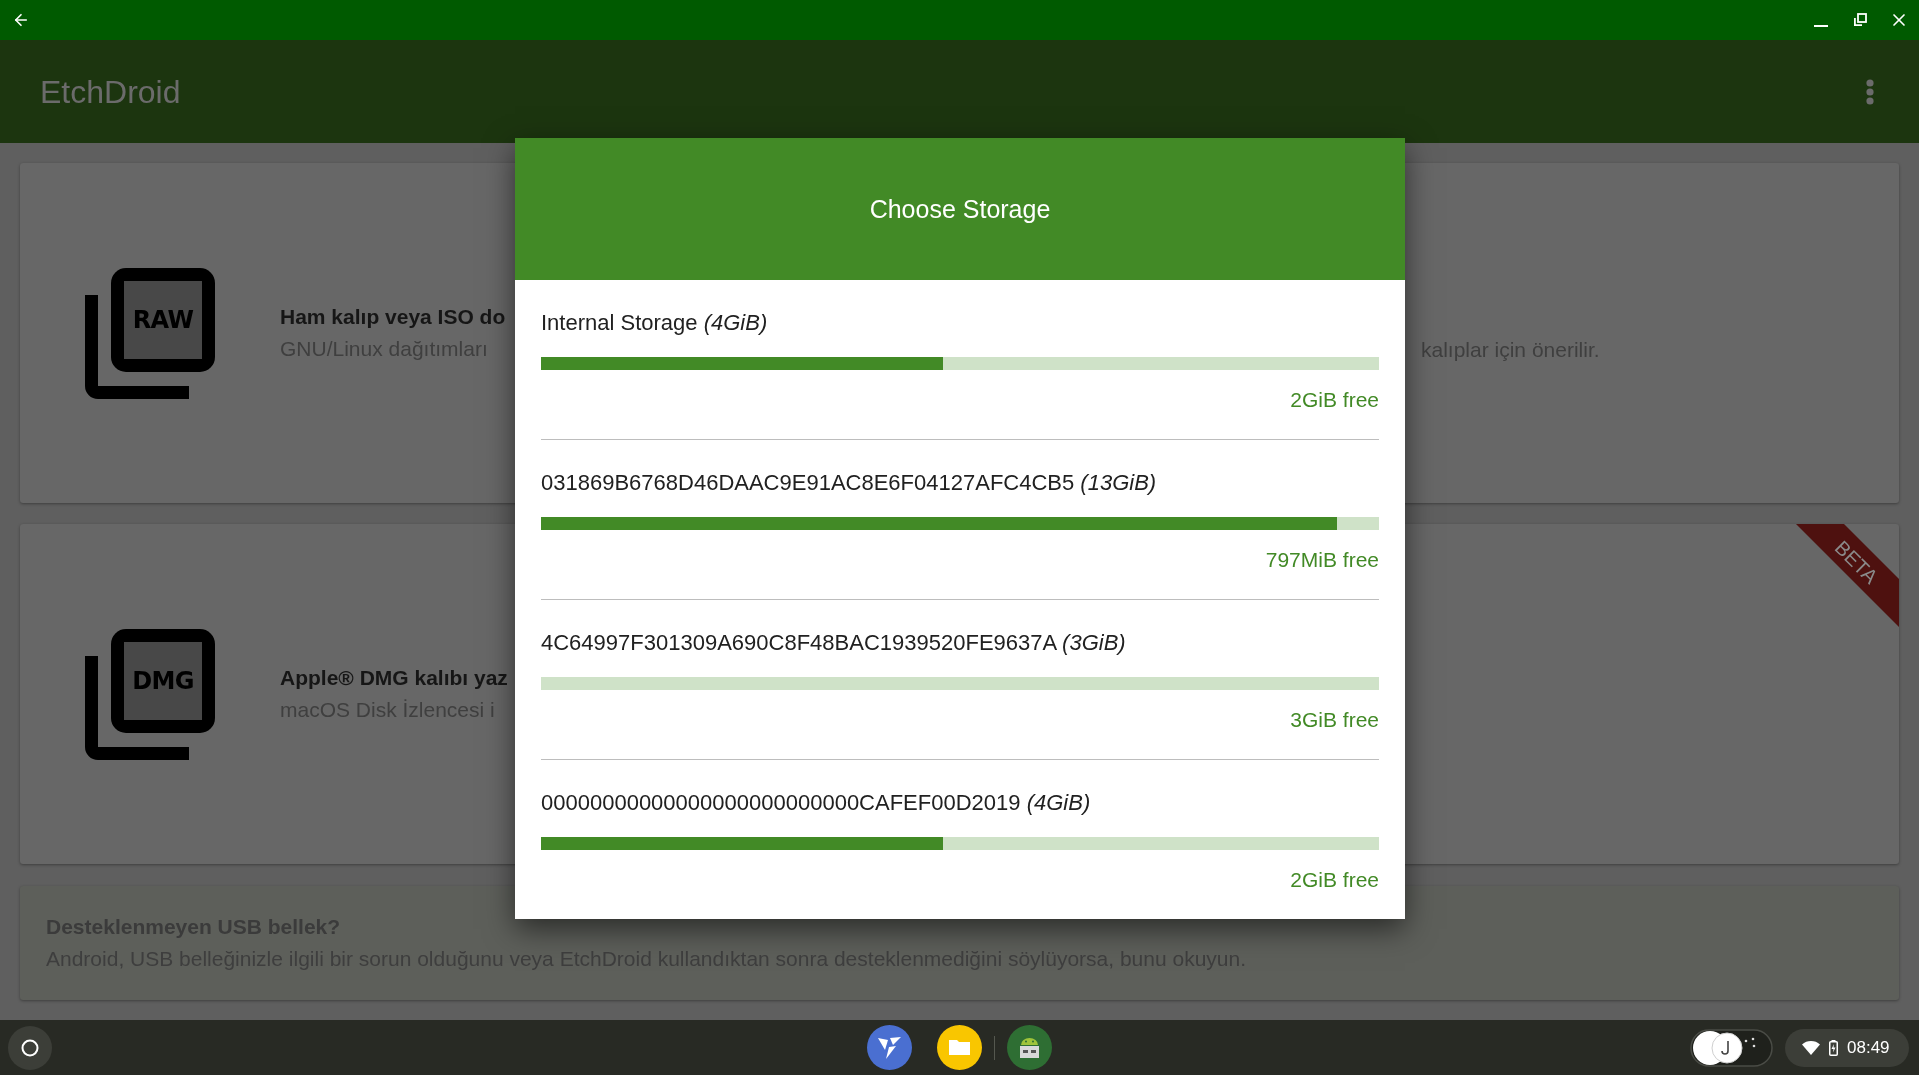 Image resolution: width=1919 pixels, height=1075 pixels. I want to click on storage-free-space: 3GiB free, so click(1334, 720).